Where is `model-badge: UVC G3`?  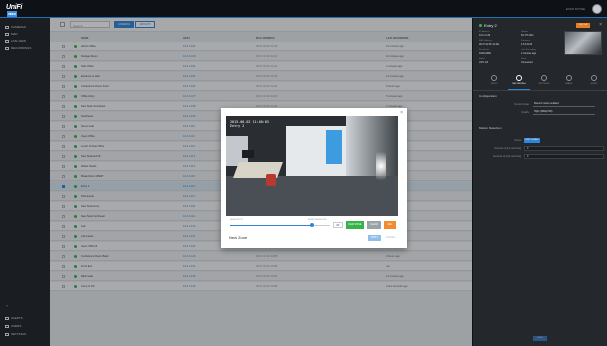 model-badge: UVC G3 is located at coordinates (583, 25).